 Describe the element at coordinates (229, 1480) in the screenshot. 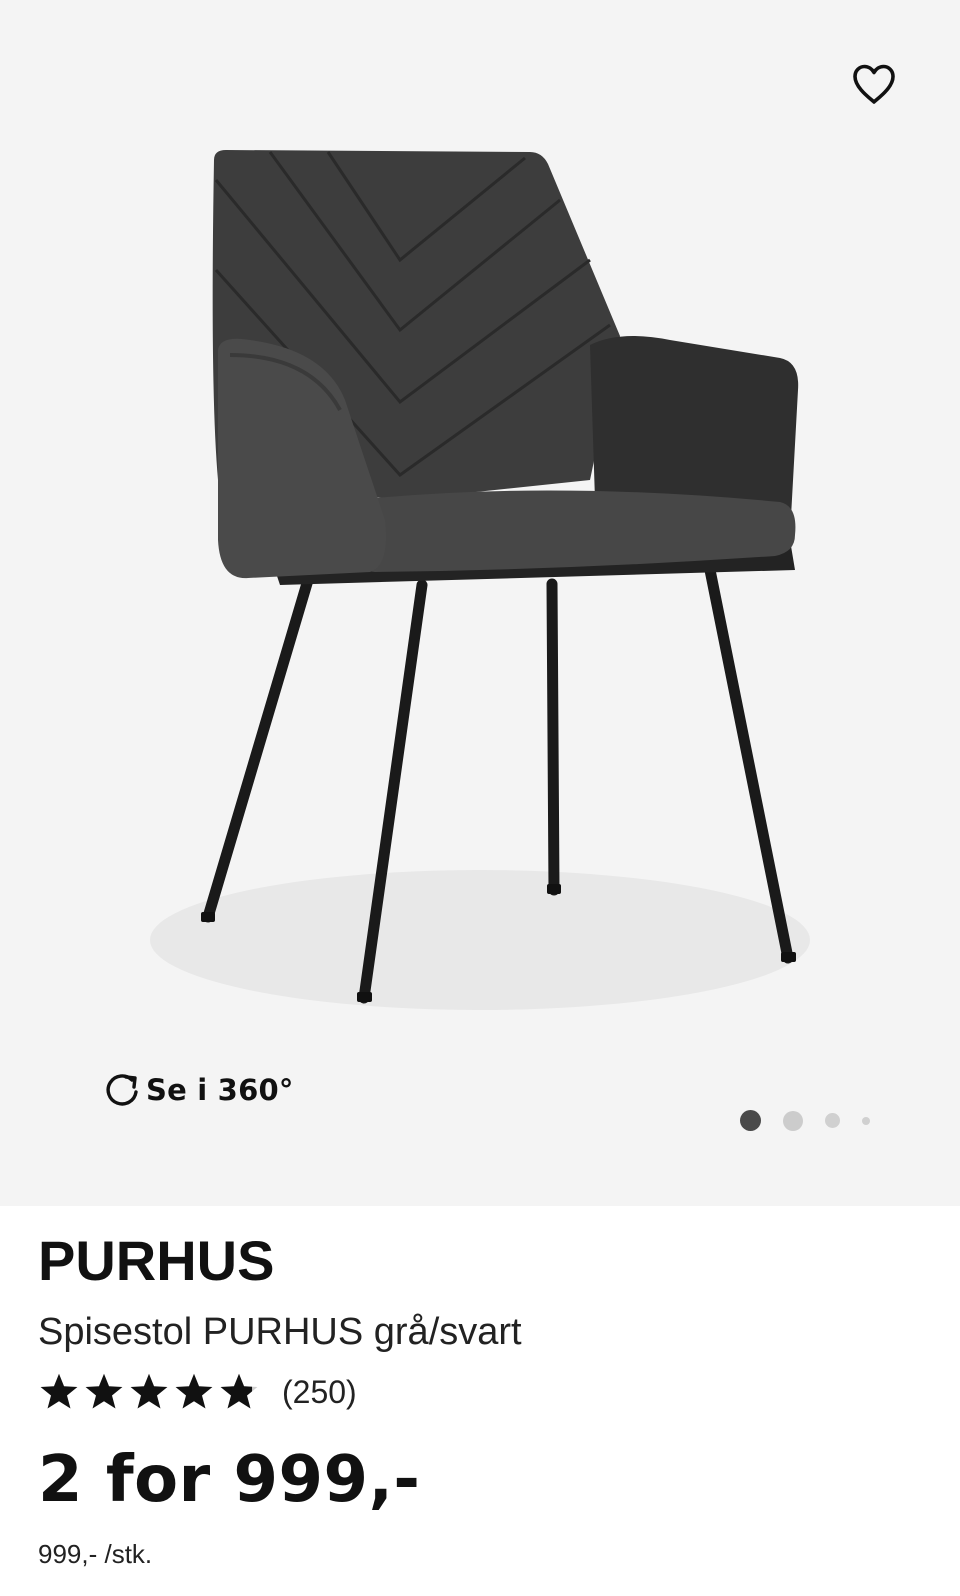

I see `product-price: 2 for 999,-` at that location.